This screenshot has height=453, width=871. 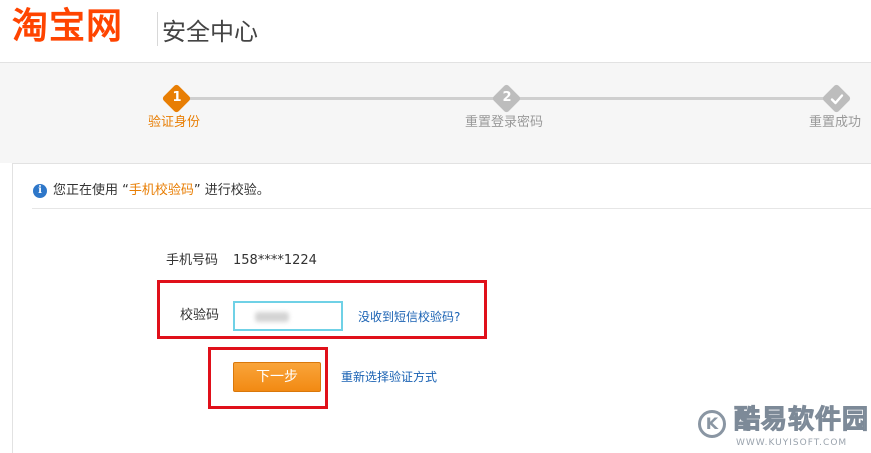 What do you see at coordinates (277, 377) in the screenshot?
I see `next-step-button: 下一步` at bounding box center [277, 377].